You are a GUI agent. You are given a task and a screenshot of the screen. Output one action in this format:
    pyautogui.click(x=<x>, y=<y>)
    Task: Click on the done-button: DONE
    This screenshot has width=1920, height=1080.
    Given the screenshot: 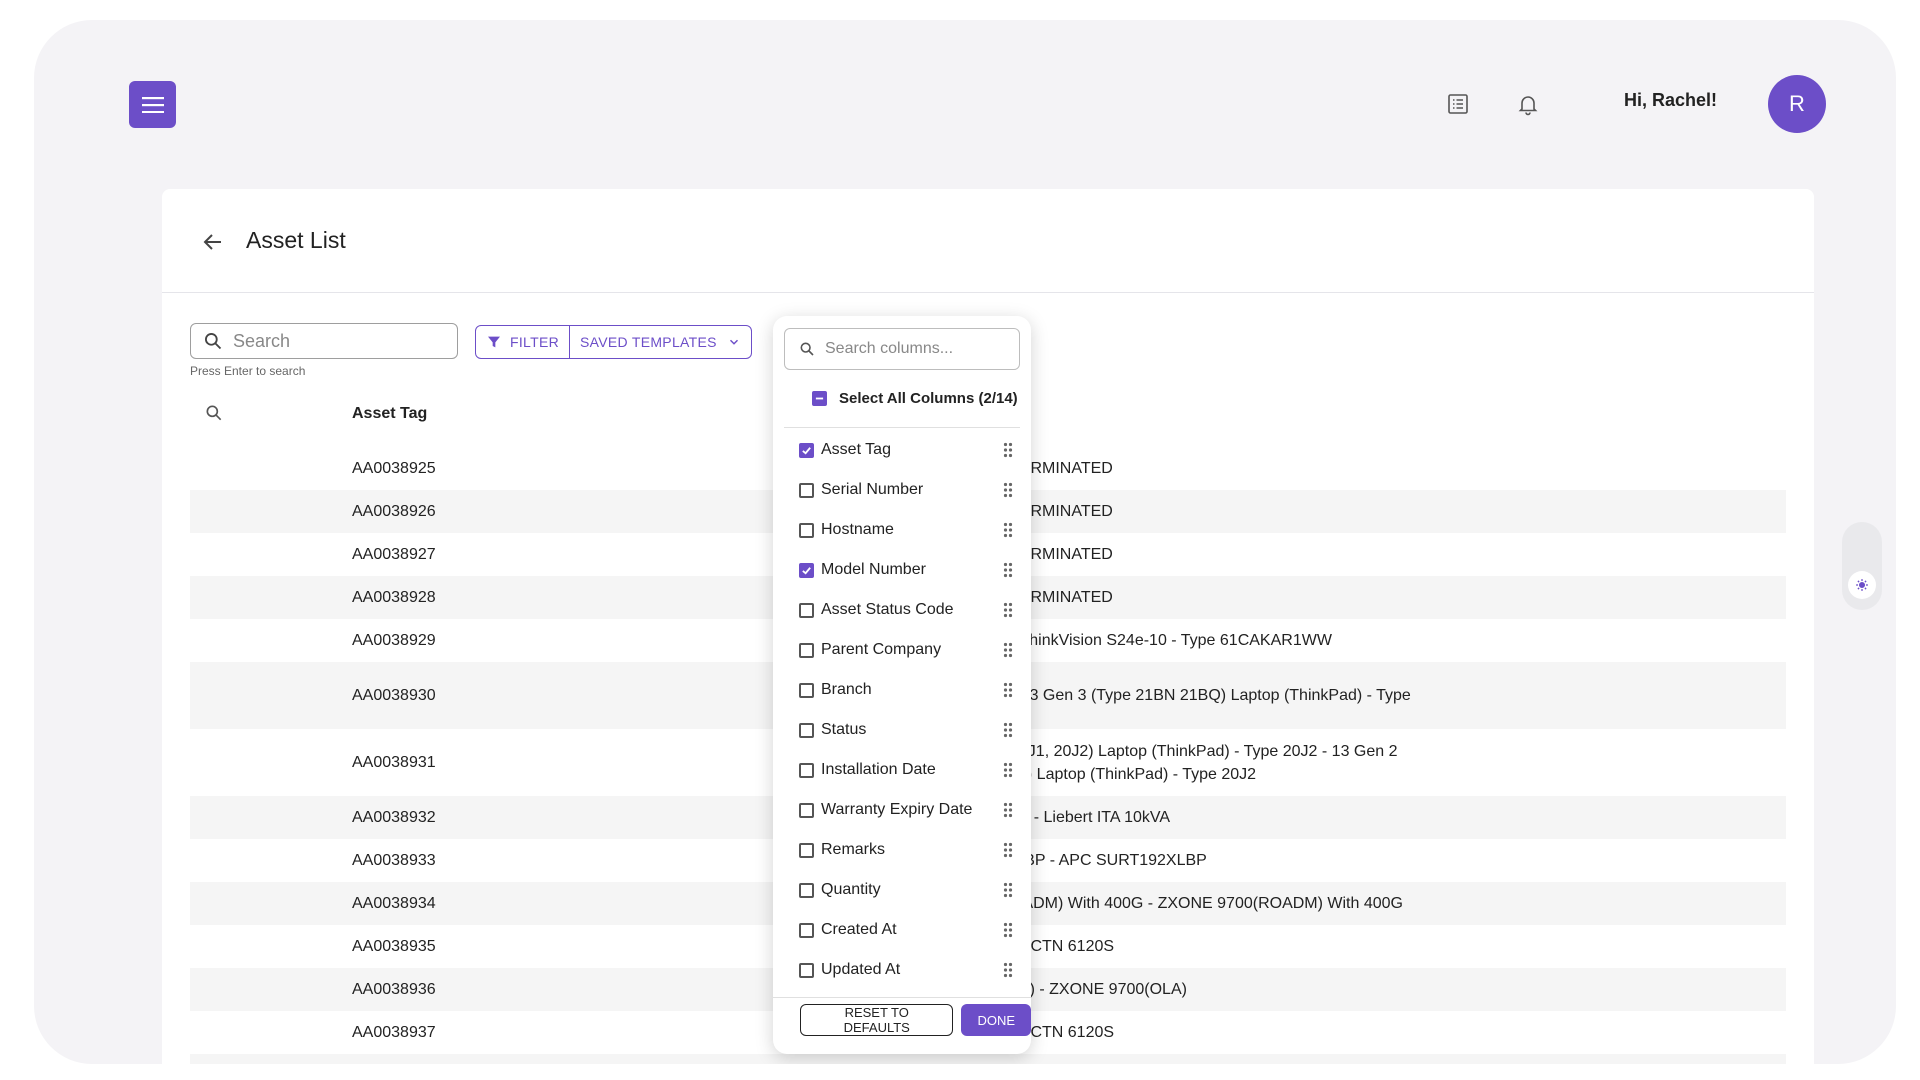 What is the action you would take?
    pyautogui.click(x=996, y=1020)
    